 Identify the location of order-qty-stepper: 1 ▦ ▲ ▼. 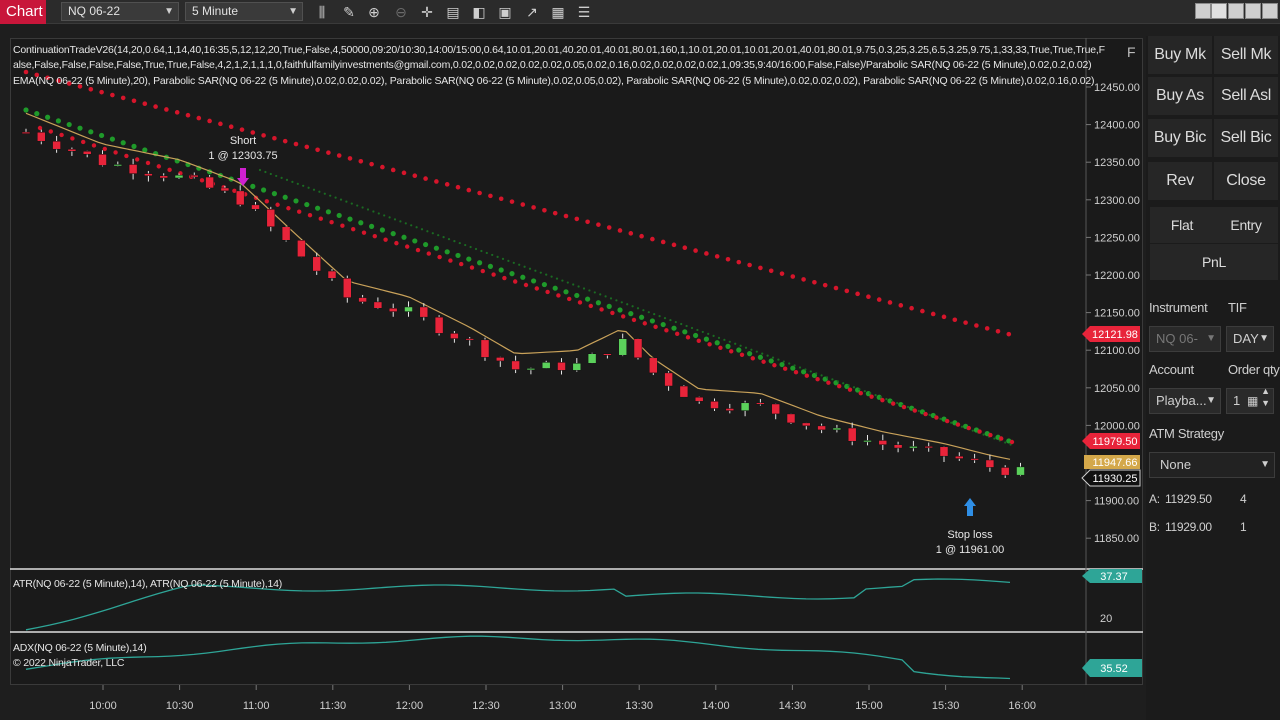
(1250, 399).